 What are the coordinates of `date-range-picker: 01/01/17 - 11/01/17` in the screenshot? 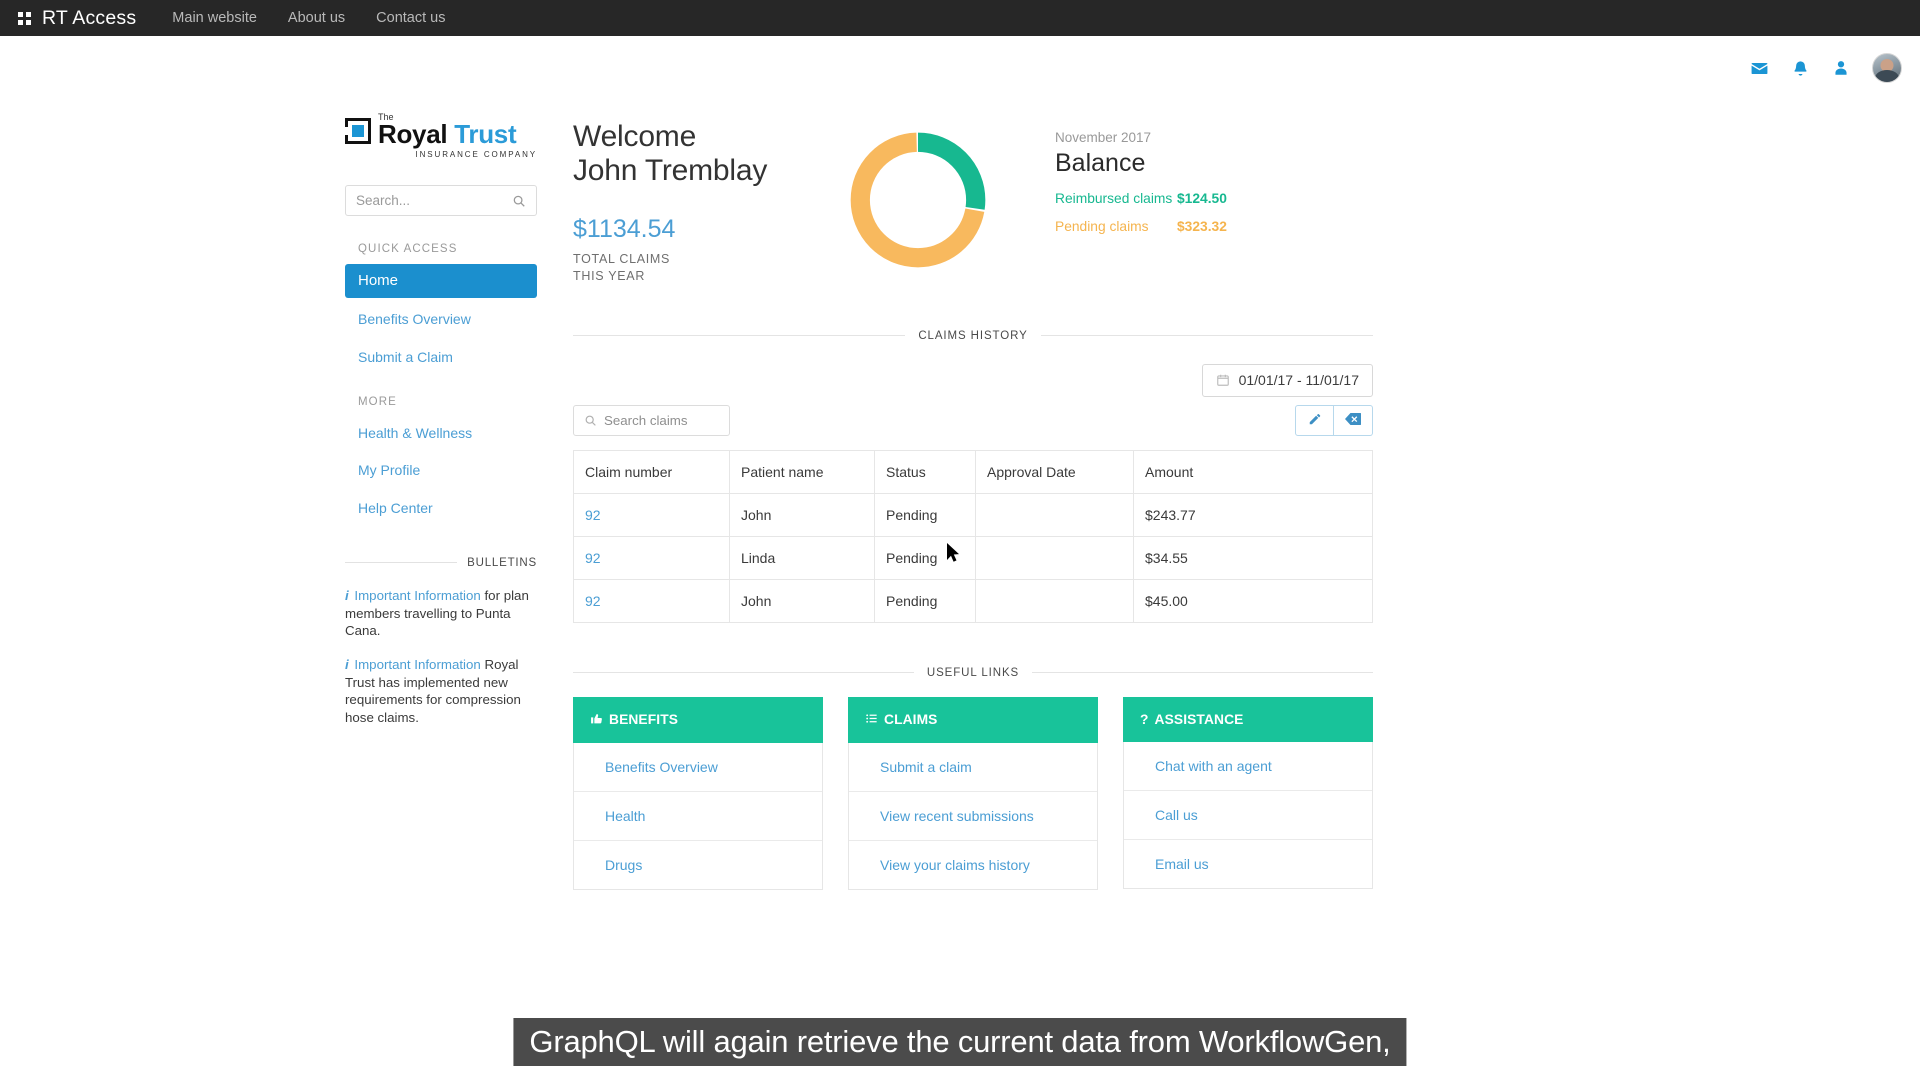 It's located at (1287, 380).